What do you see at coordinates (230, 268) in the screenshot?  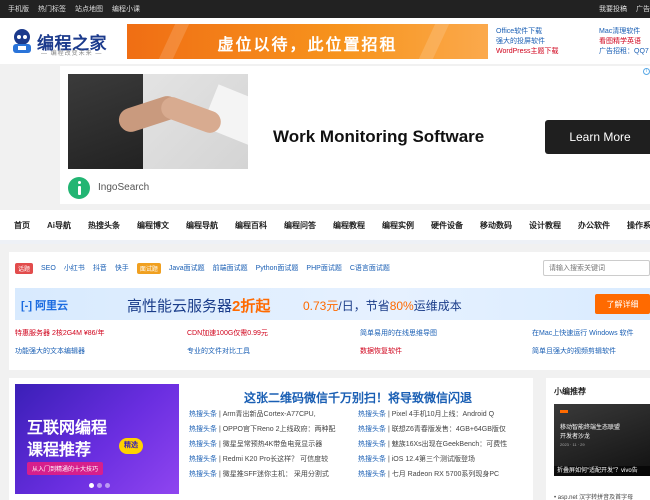 I see `tag-link: 前端面试题` at bounding box center [230, 268].